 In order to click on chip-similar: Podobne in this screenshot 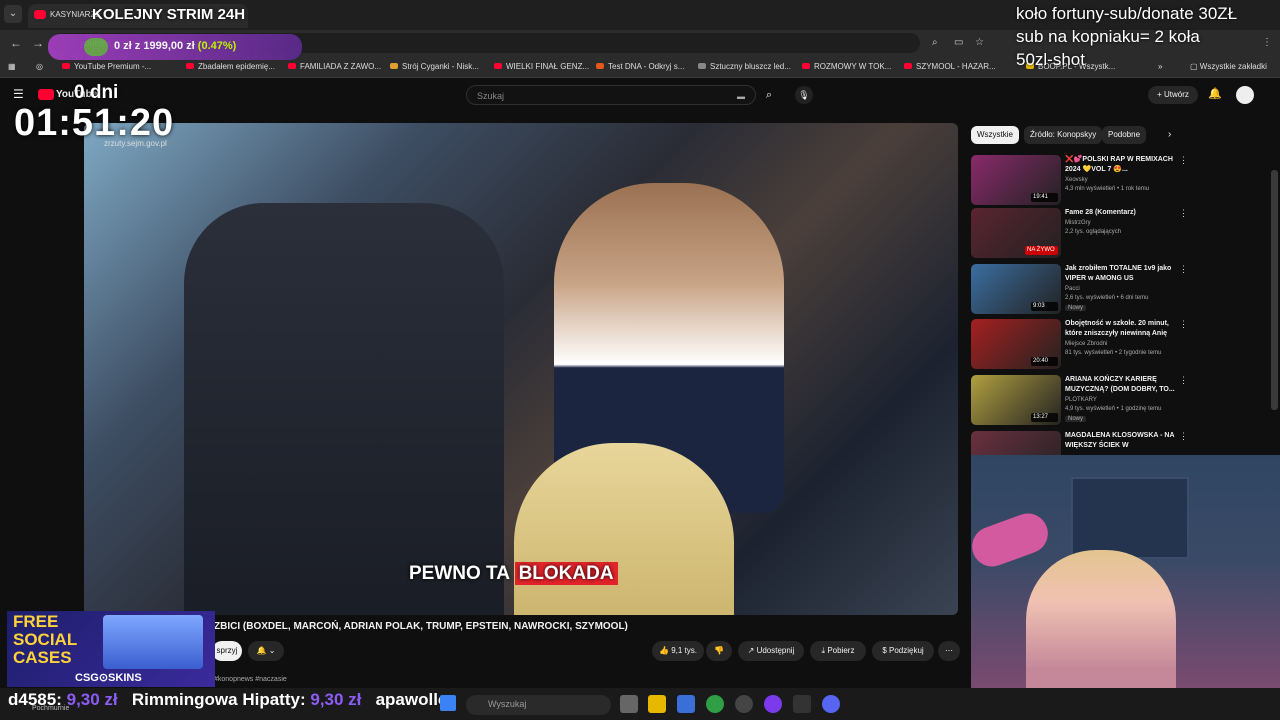, I will do `click(1124, 135)`.